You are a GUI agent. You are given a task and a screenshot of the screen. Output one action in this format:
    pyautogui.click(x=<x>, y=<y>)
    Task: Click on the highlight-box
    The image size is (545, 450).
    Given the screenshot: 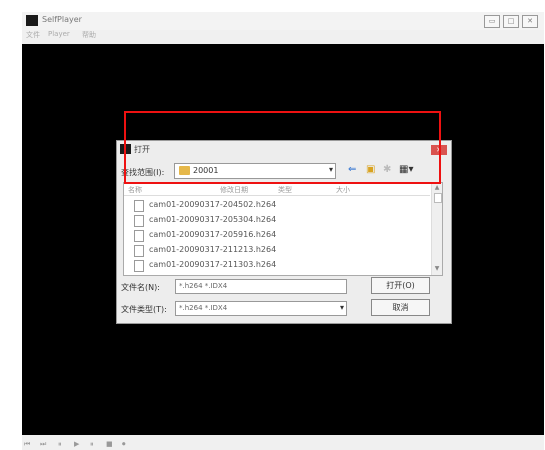 What is the action you would take?
    pyautogui.click(x=282, y=147)
    